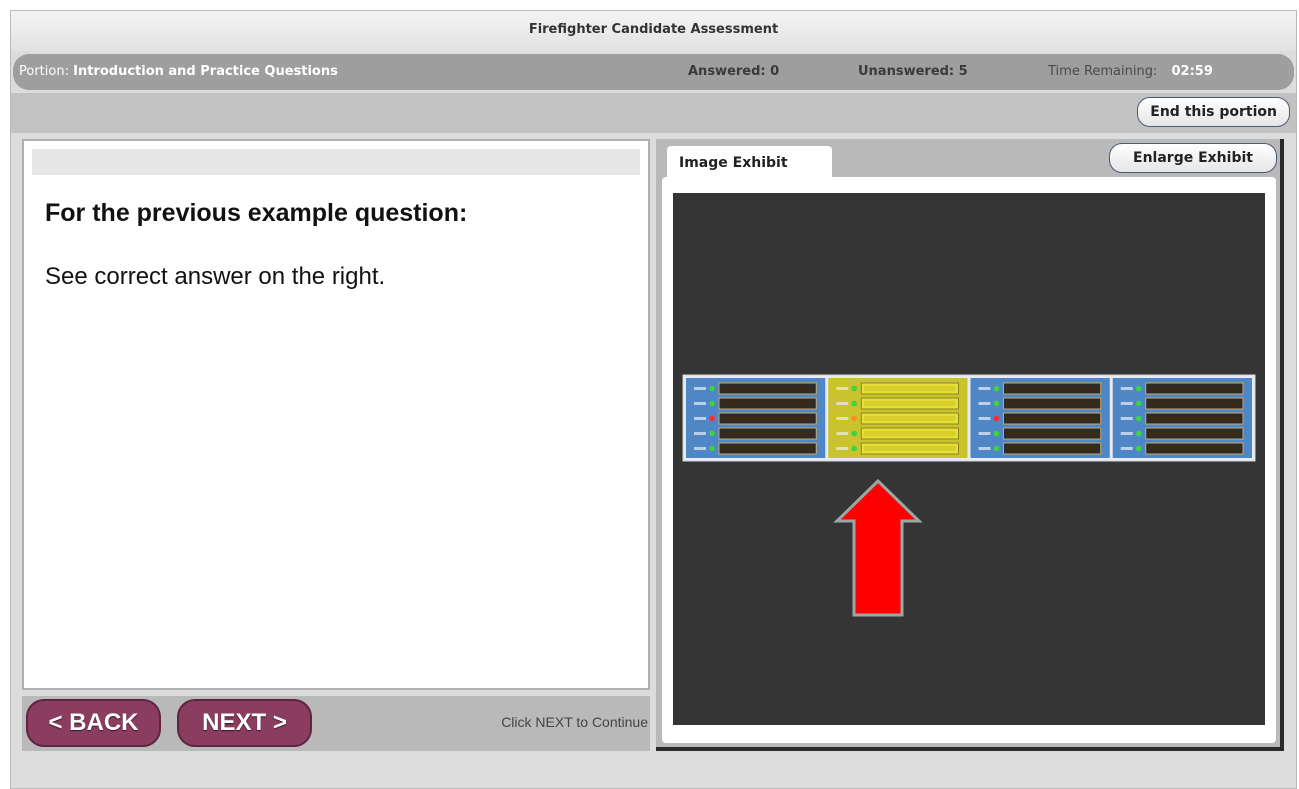 This screenshot has width=1299, height=789. What do you see at coordinates (336, 723) in the screenshot?
I see `navigation-bar: < BACK NEXT > Click NEXT to Continue` at bounding box center [336, 723].